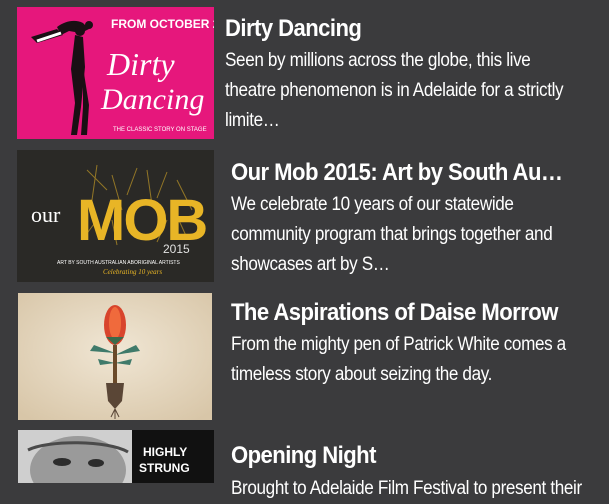 The width and height of the screenshot is (609, 504). Describe the element at coordinates (164, 468) in the screenshot. I see `poster-badge-line2: STRUNG` at that location.